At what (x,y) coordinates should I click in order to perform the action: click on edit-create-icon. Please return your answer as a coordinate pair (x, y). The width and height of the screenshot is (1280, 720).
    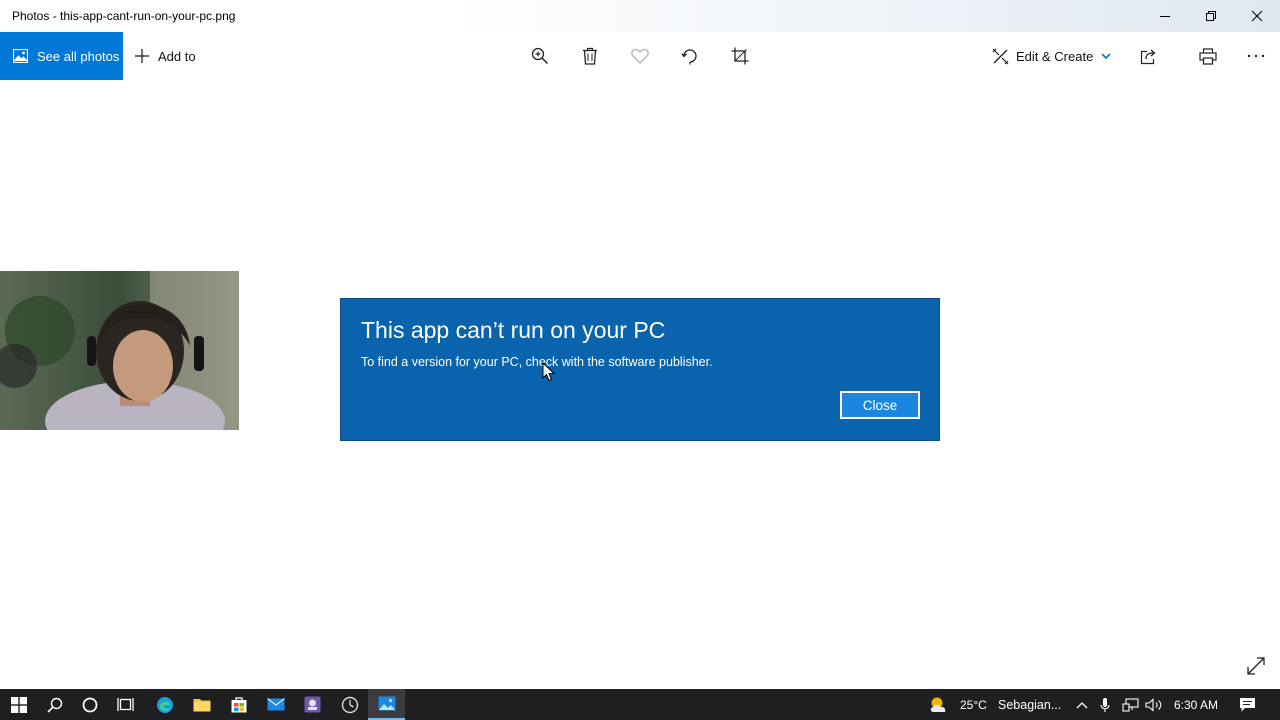
    Looking at the image, I should click on (1000, 56).